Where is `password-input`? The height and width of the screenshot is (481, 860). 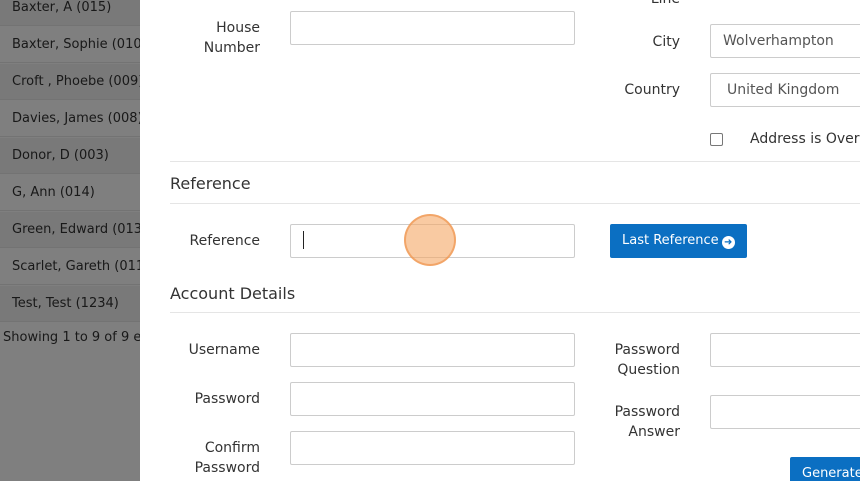 password-input is located at coordinates (432, 399).